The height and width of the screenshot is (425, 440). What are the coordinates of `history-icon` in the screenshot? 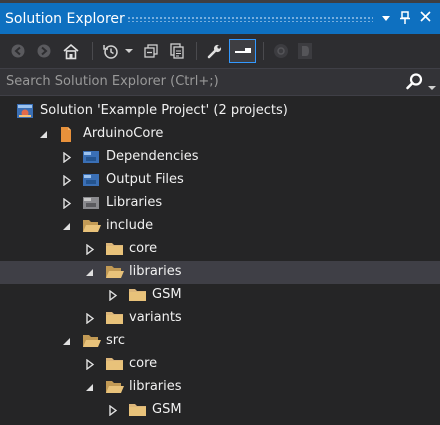 It's located at (111, 51).